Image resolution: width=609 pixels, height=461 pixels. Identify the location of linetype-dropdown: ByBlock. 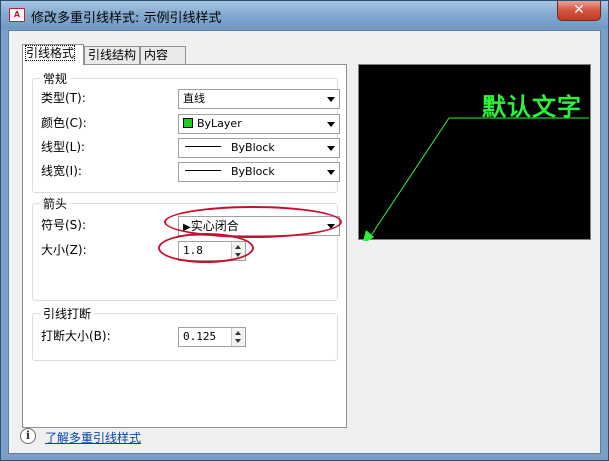
(259, 148).